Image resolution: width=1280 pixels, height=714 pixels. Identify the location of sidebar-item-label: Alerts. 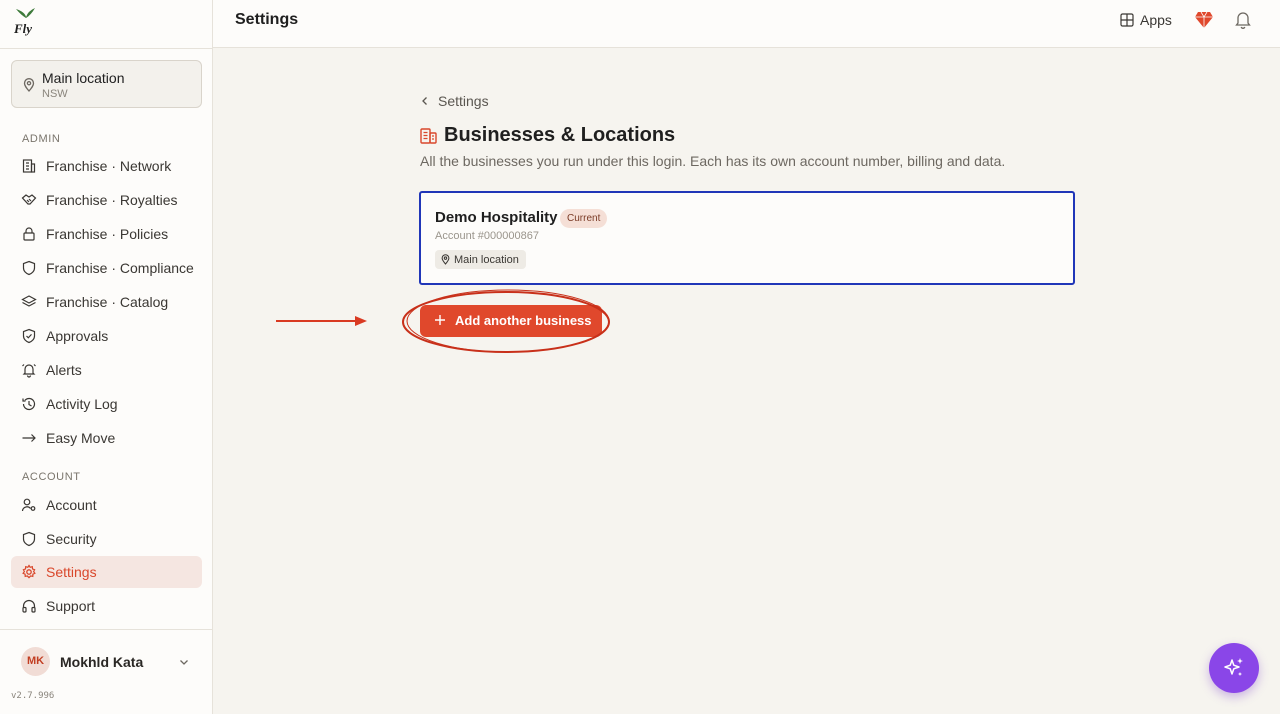
(64, 370).